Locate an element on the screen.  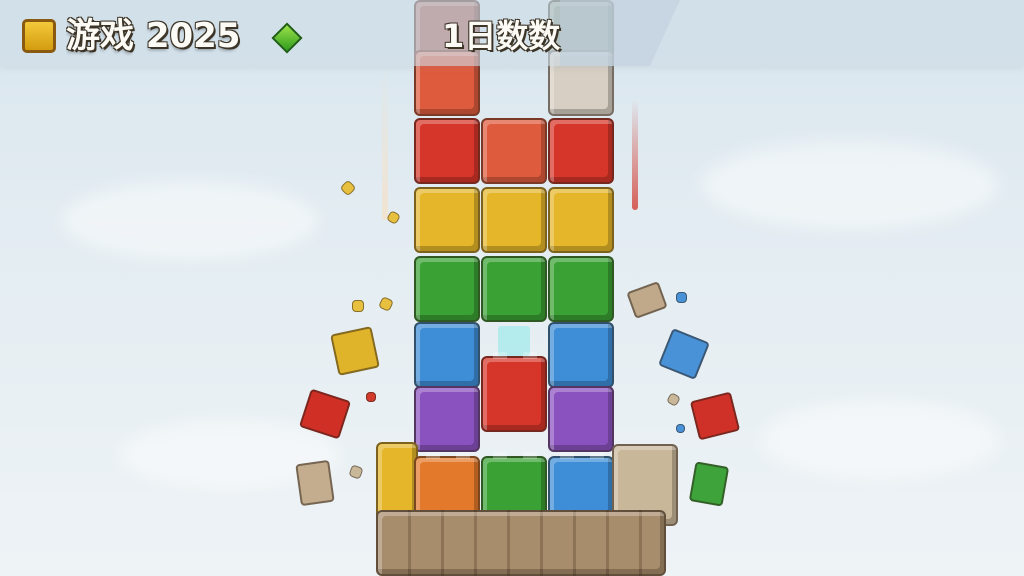
debris-green-block is located at coordinates (709, 484).